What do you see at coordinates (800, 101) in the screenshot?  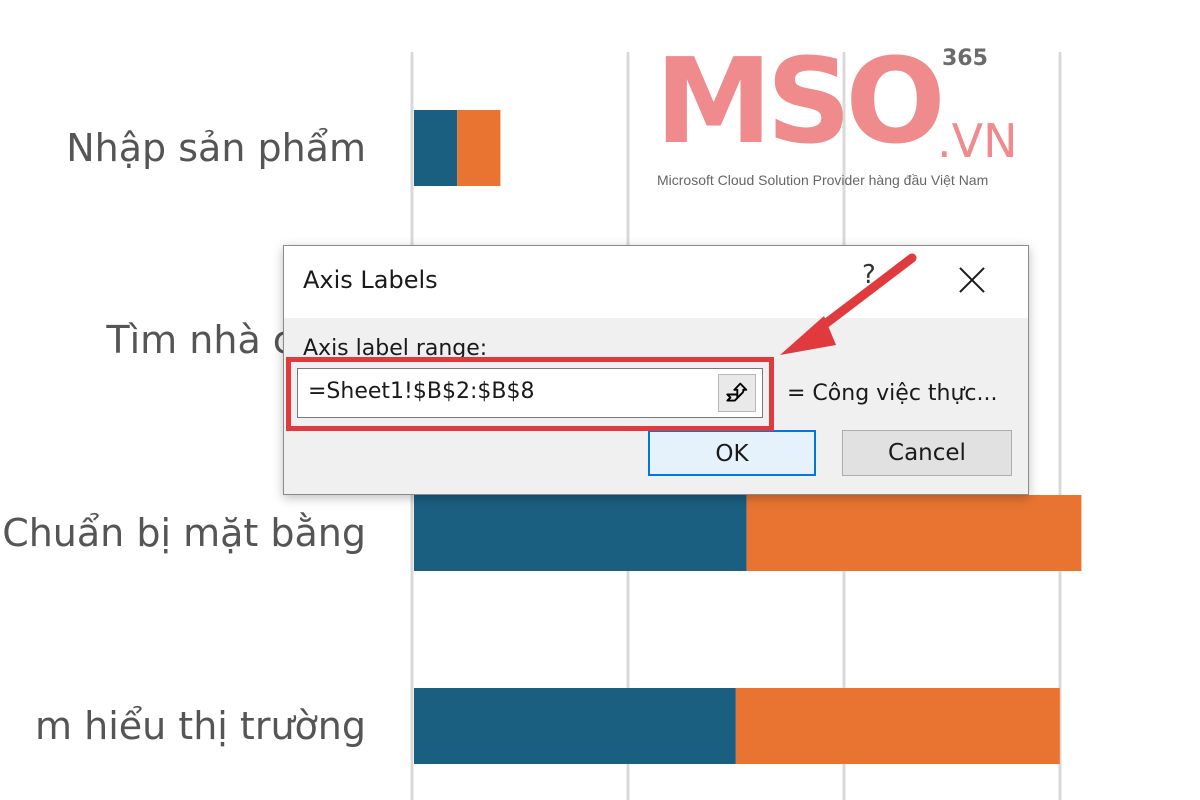 I see `logo-text: MSO` at bounding box center [800, 101].